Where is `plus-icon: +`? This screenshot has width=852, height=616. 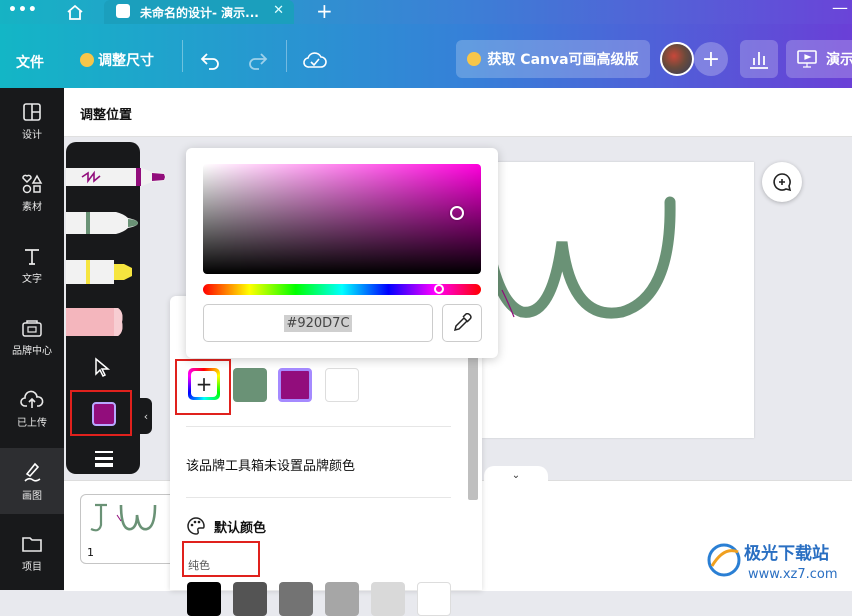
plus-icon: + is located at coordinates (204, 384).